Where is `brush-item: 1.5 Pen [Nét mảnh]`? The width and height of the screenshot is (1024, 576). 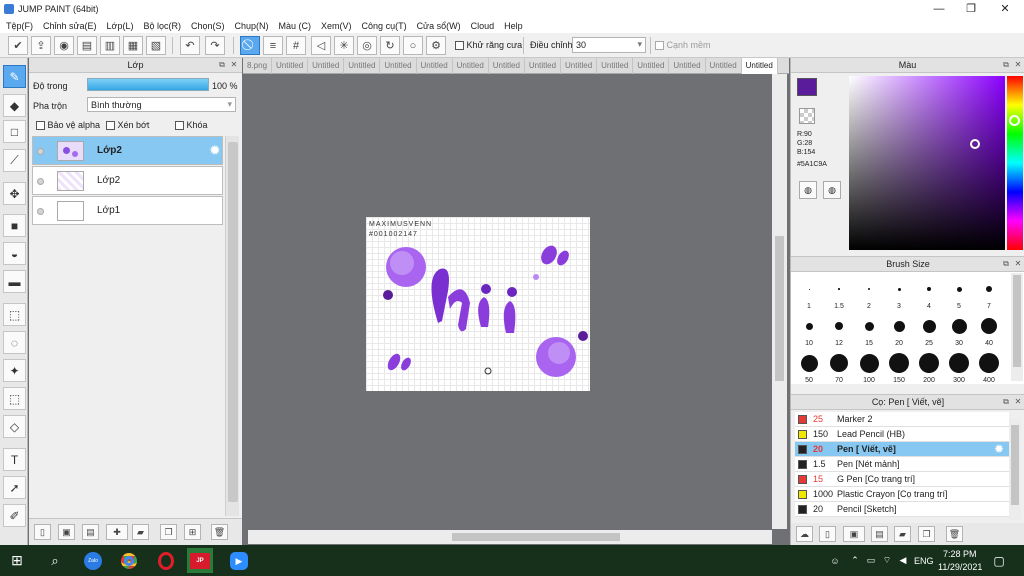
brush-item: 1.5 Pen [Nét mảnh] is located at coordinates (902, 464).